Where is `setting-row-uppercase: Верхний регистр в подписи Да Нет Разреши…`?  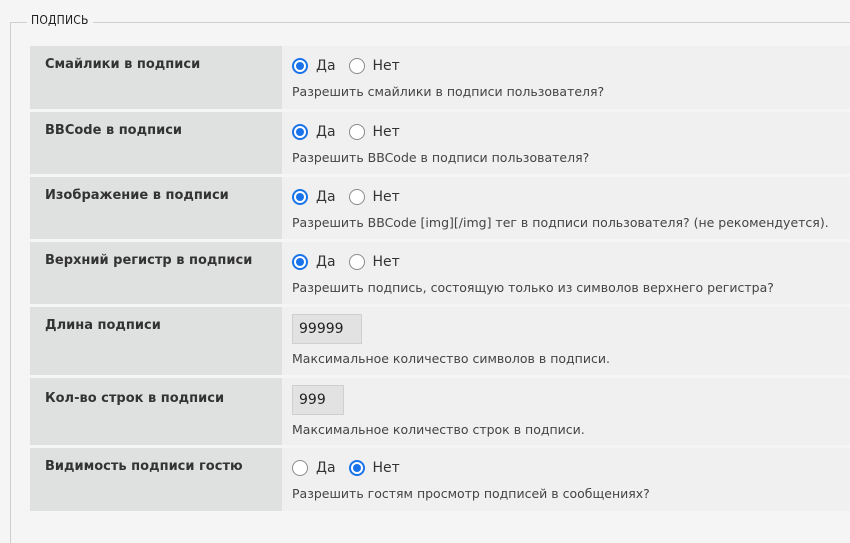
setting-row-uppercase: Верхний регистр в подписи Да Нет Разреши… is located at coordinates (440, 273).